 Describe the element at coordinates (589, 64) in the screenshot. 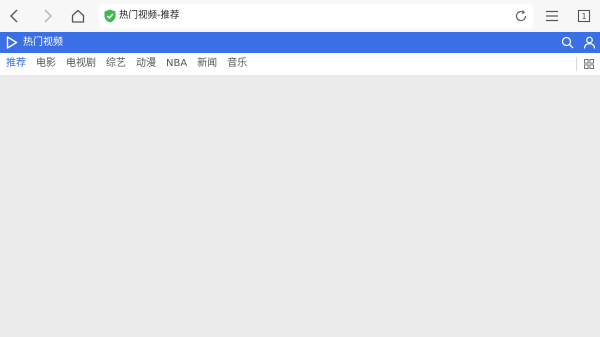

I see `grid-icon` at that location.